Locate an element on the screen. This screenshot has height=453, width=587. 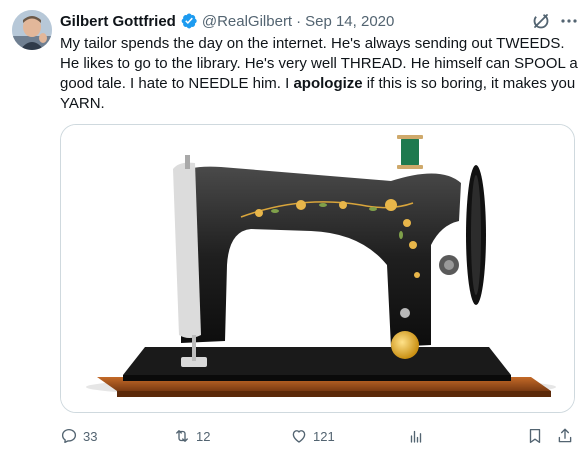
share-button is located at coordinates (567, 436).